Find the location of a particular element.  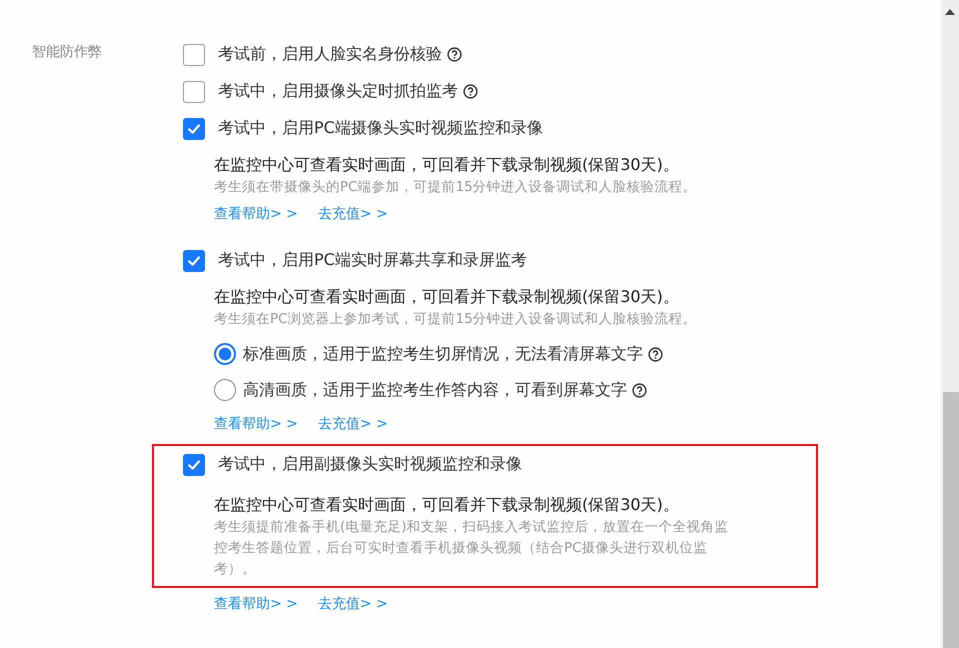

option-label: 考试中，启用副摄像头实时视频监控和录像 is located at coordinates (370, 464).